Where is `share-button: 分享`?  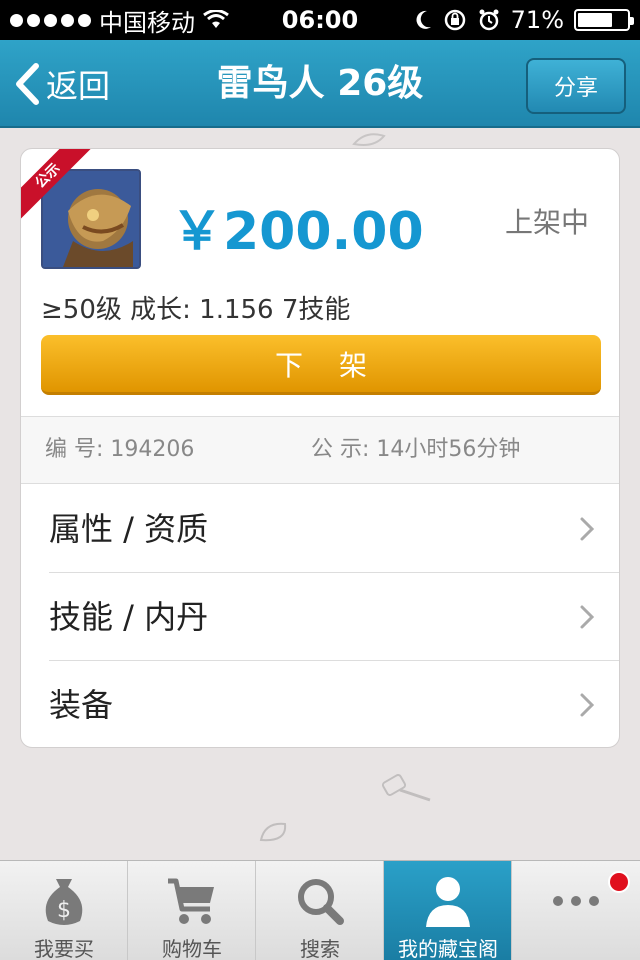 share-button: 分享 is located at coordinates (576, 86).